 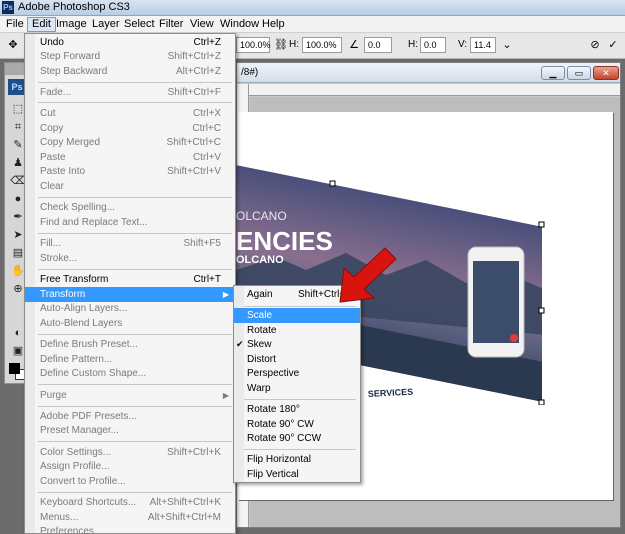 What do you see at coordinates (297, 373) in the screenshot?
I see `submenu-item-perspective: Perspective` at bounding box center [297, 373].